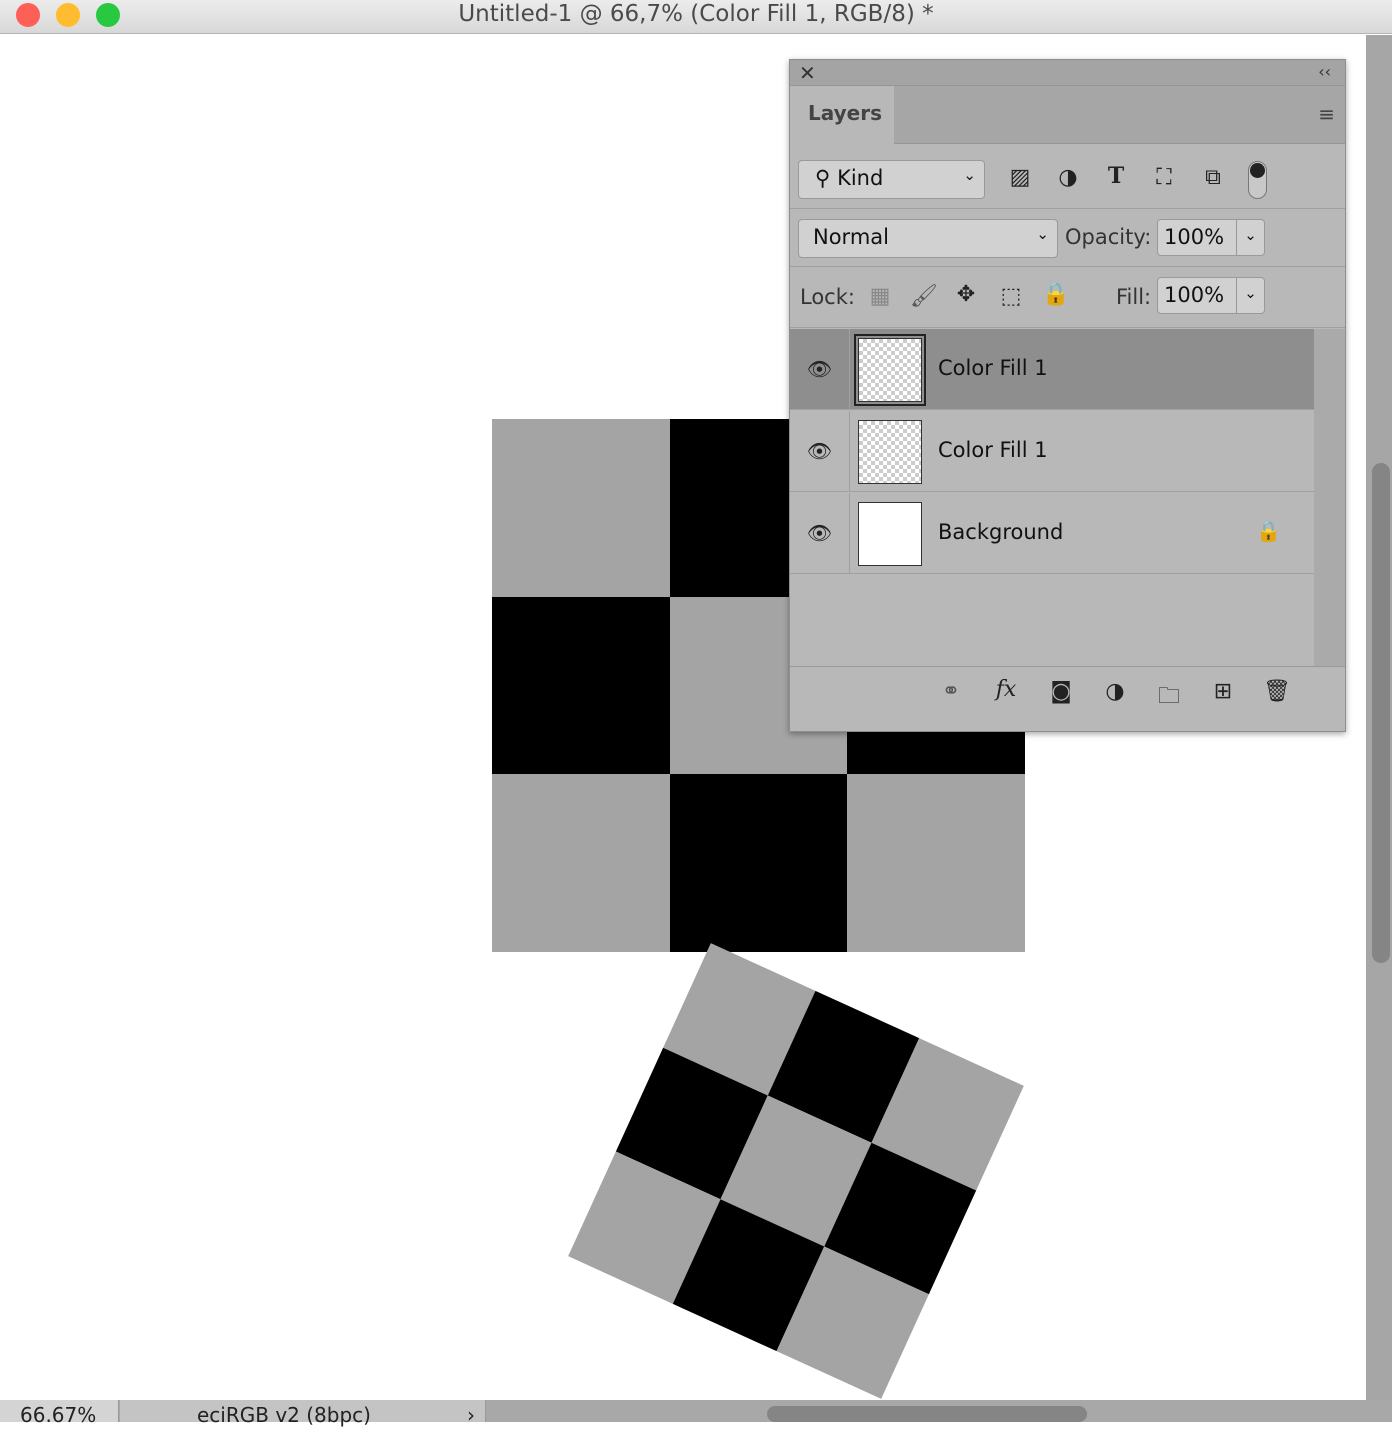 Image resolution: width=1392 pixels, height=1430 pixels. I want to click on layers-scrollbar, so click(1329, 497).